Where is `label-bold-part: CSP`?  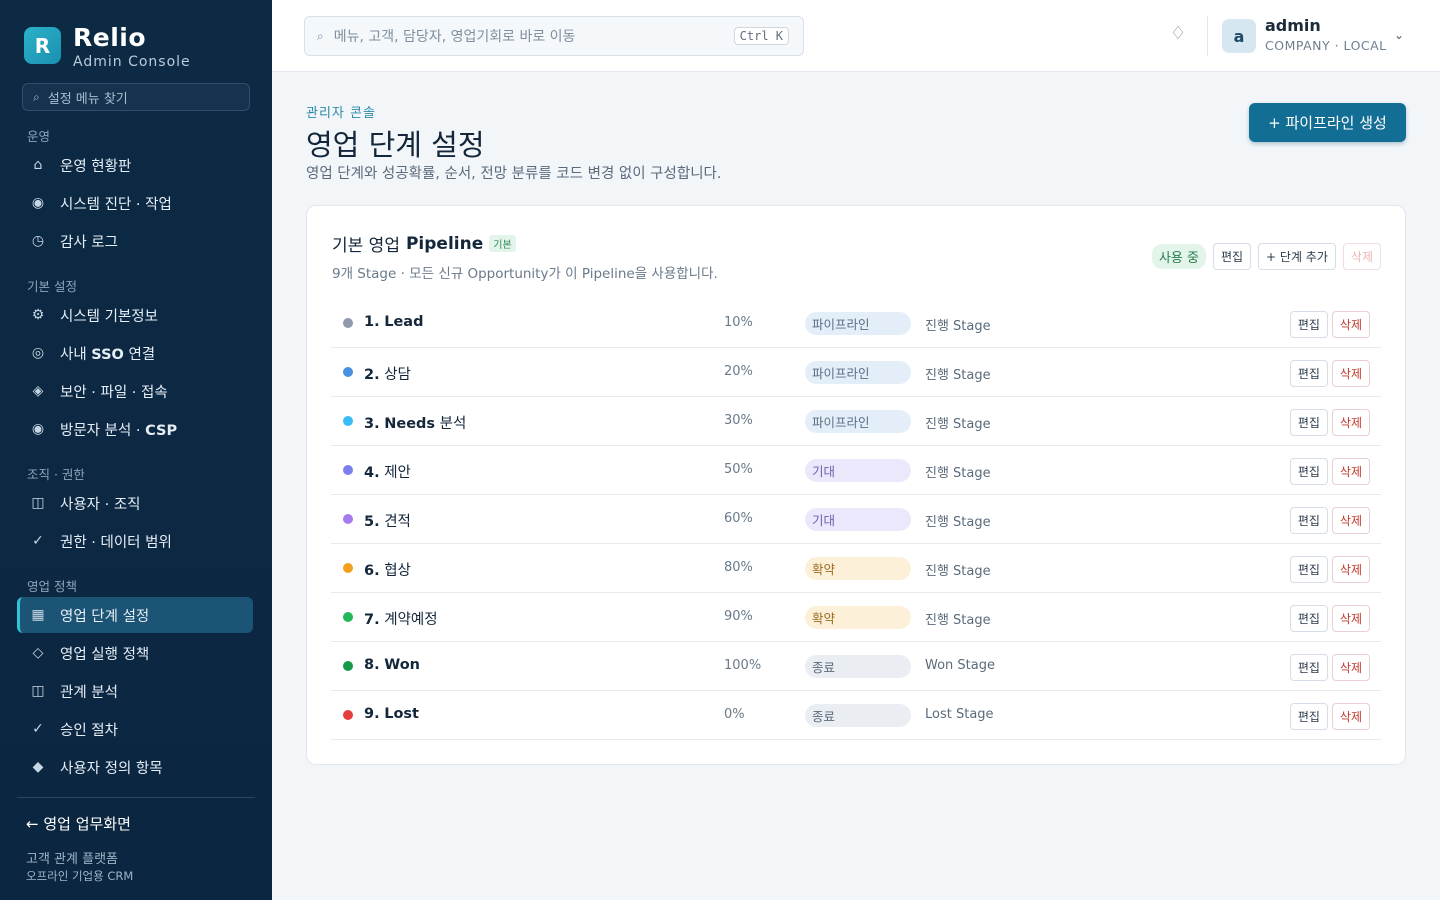
label-bold-part: CSP is located at coordinates (161, 430).